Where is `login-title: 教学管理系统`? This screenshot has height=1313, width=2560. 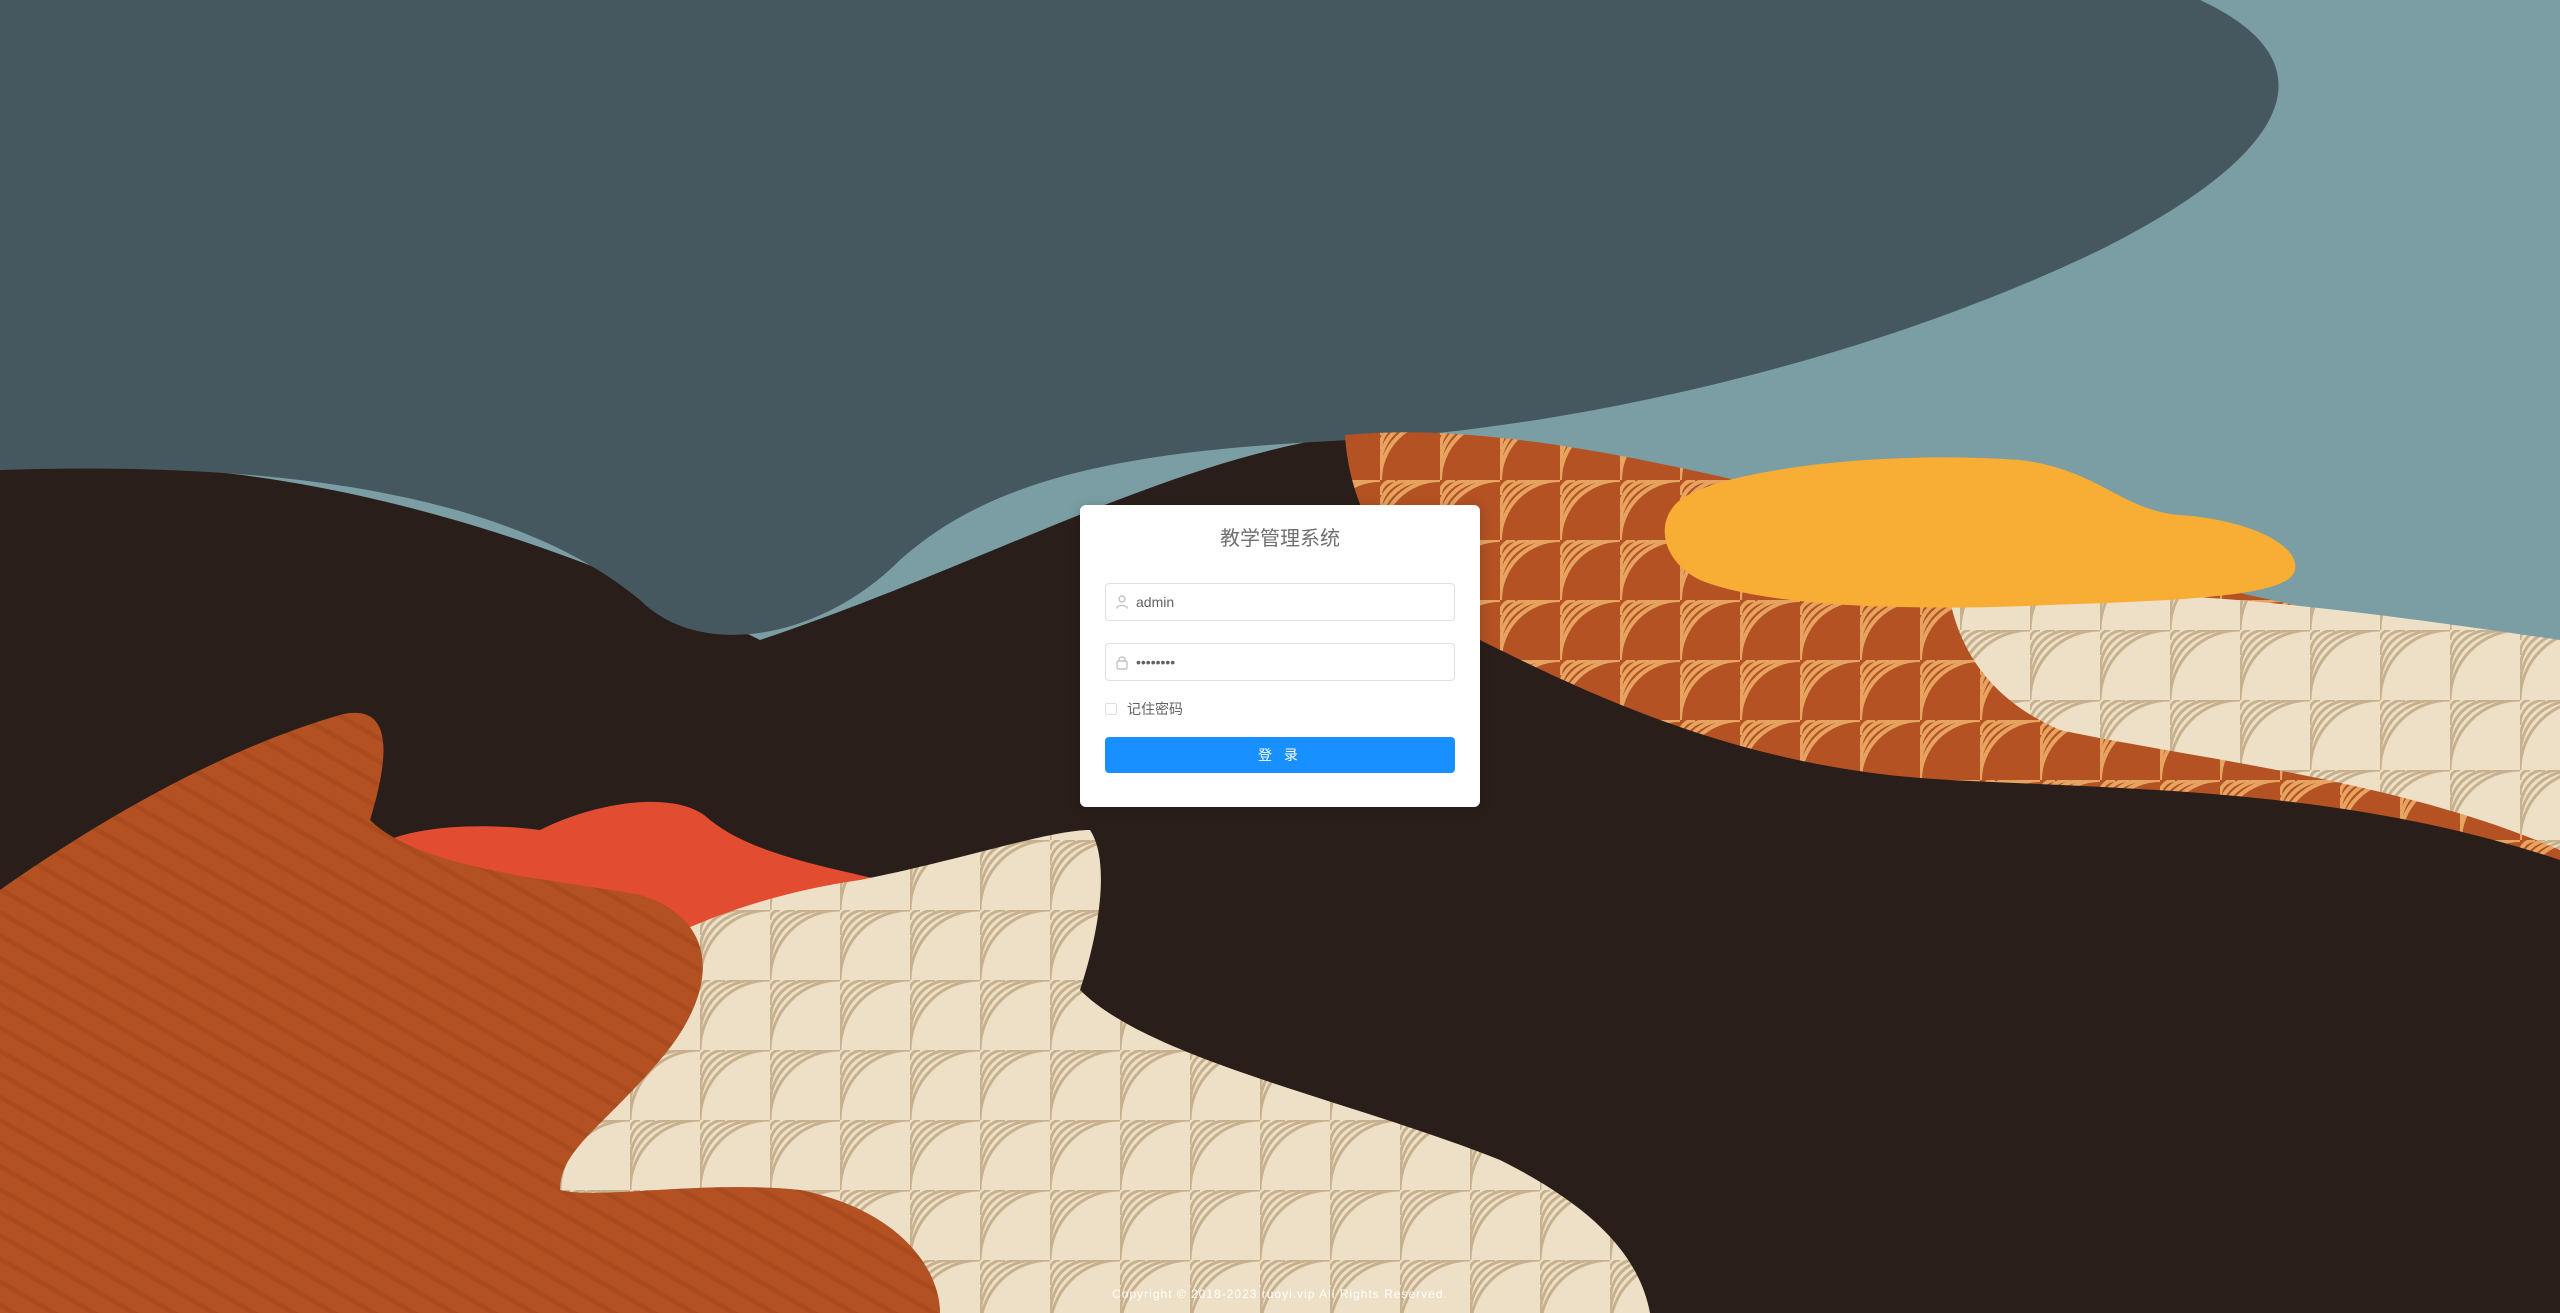 login-title: 教学管理系统 is located at coordinates (1280, 539).